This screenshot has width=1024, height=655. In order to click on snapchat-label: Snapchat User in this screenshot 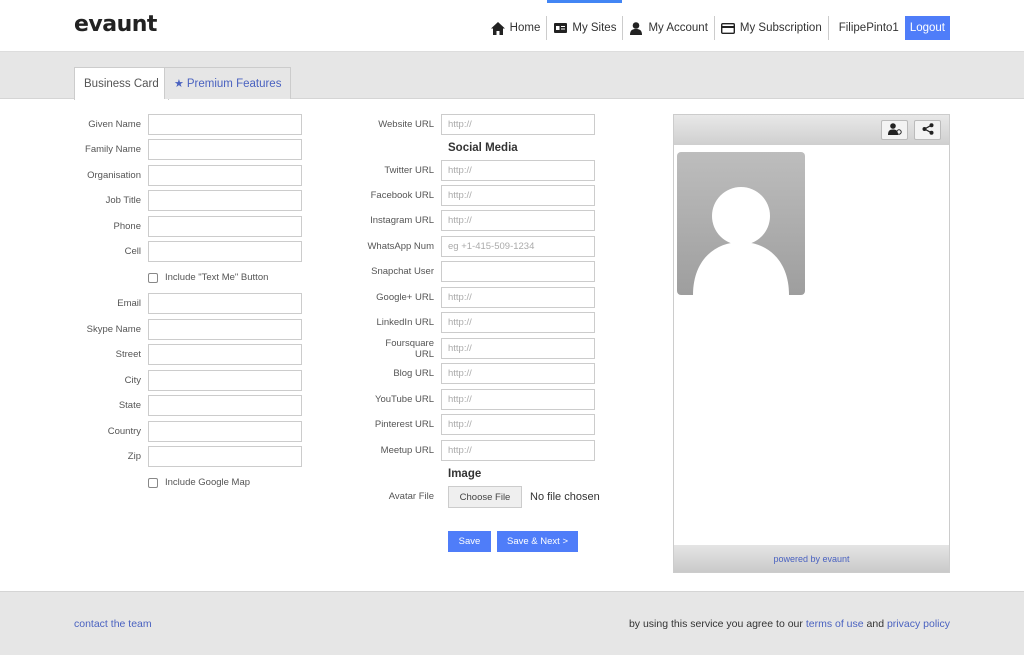, I will do `click(402, 271)`.